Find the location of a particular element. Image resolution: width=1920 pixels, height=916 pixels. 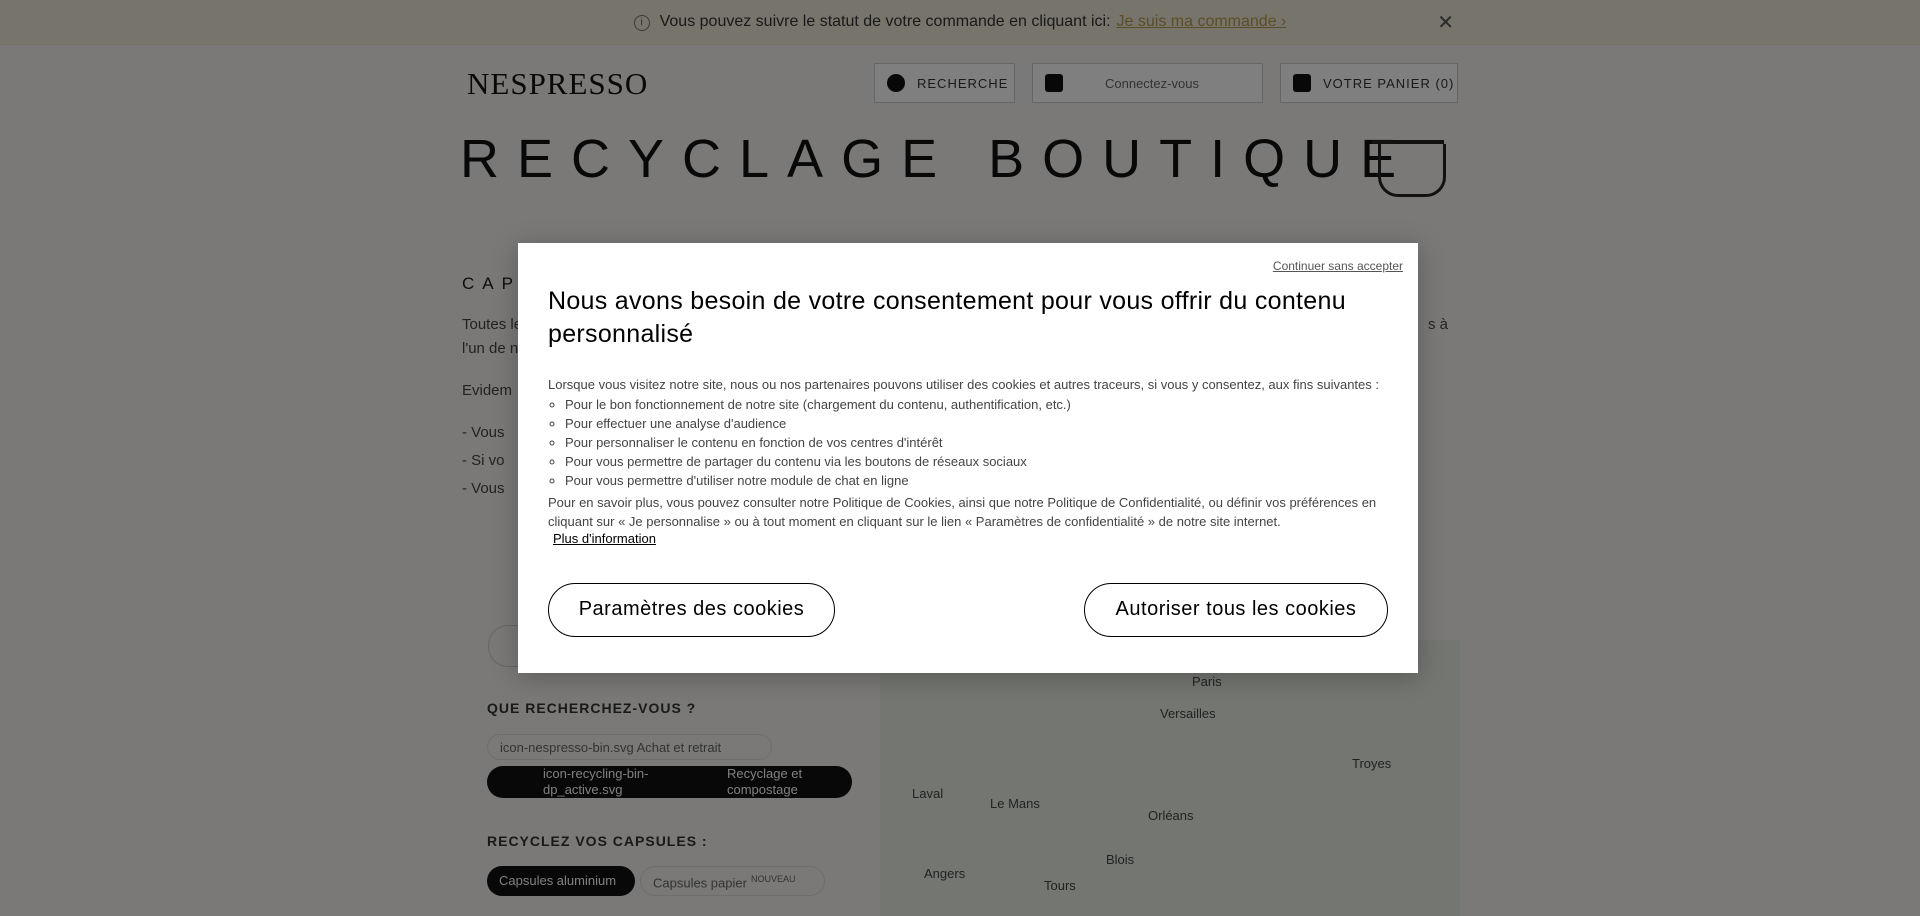

continue-without-accepting-link: Continuer sans accepter is located at coordinates (1338, 266).